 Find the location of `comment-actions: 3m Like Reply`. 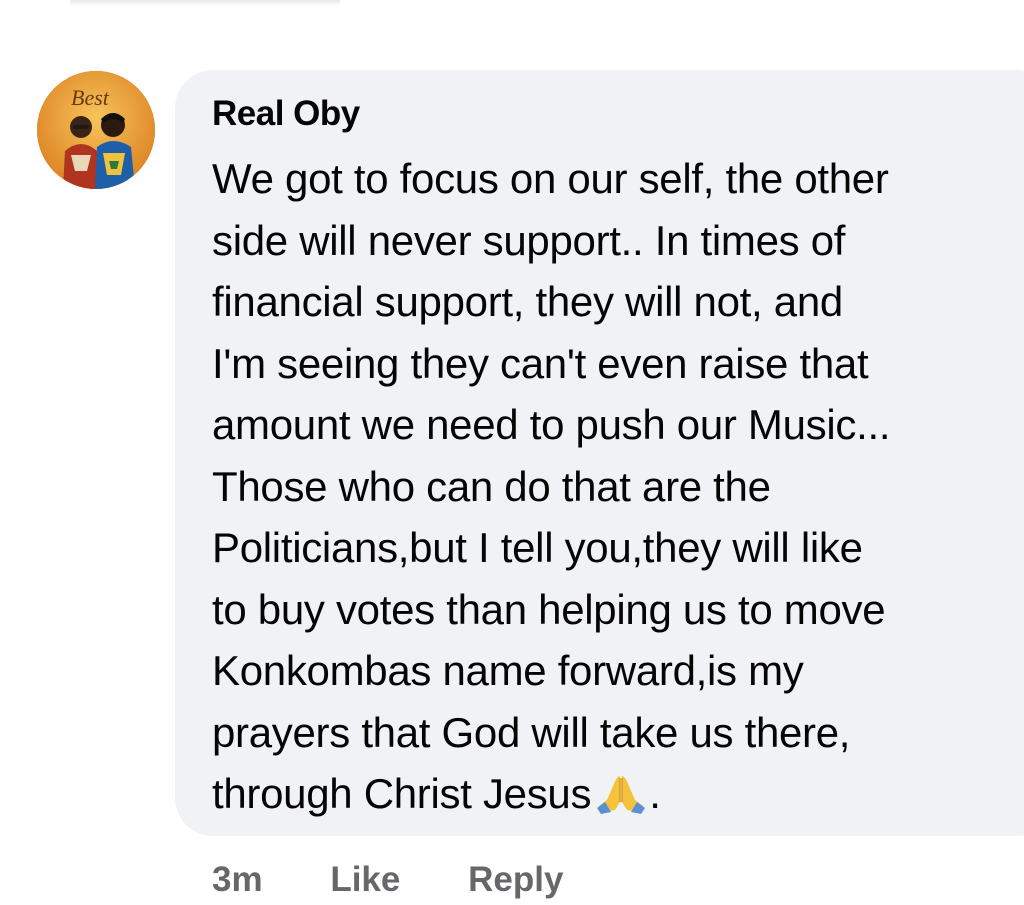

comment-actions: 3m Like Reply is located at coordinates (387, 880).